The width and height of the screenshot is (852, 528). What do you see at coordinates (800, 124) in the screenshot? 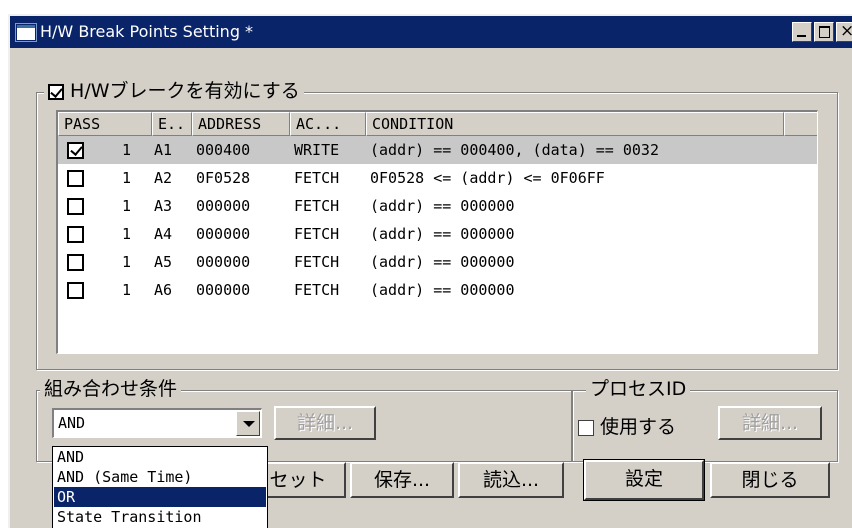
I see `column-header-filler` at bounding box center [800, 124].